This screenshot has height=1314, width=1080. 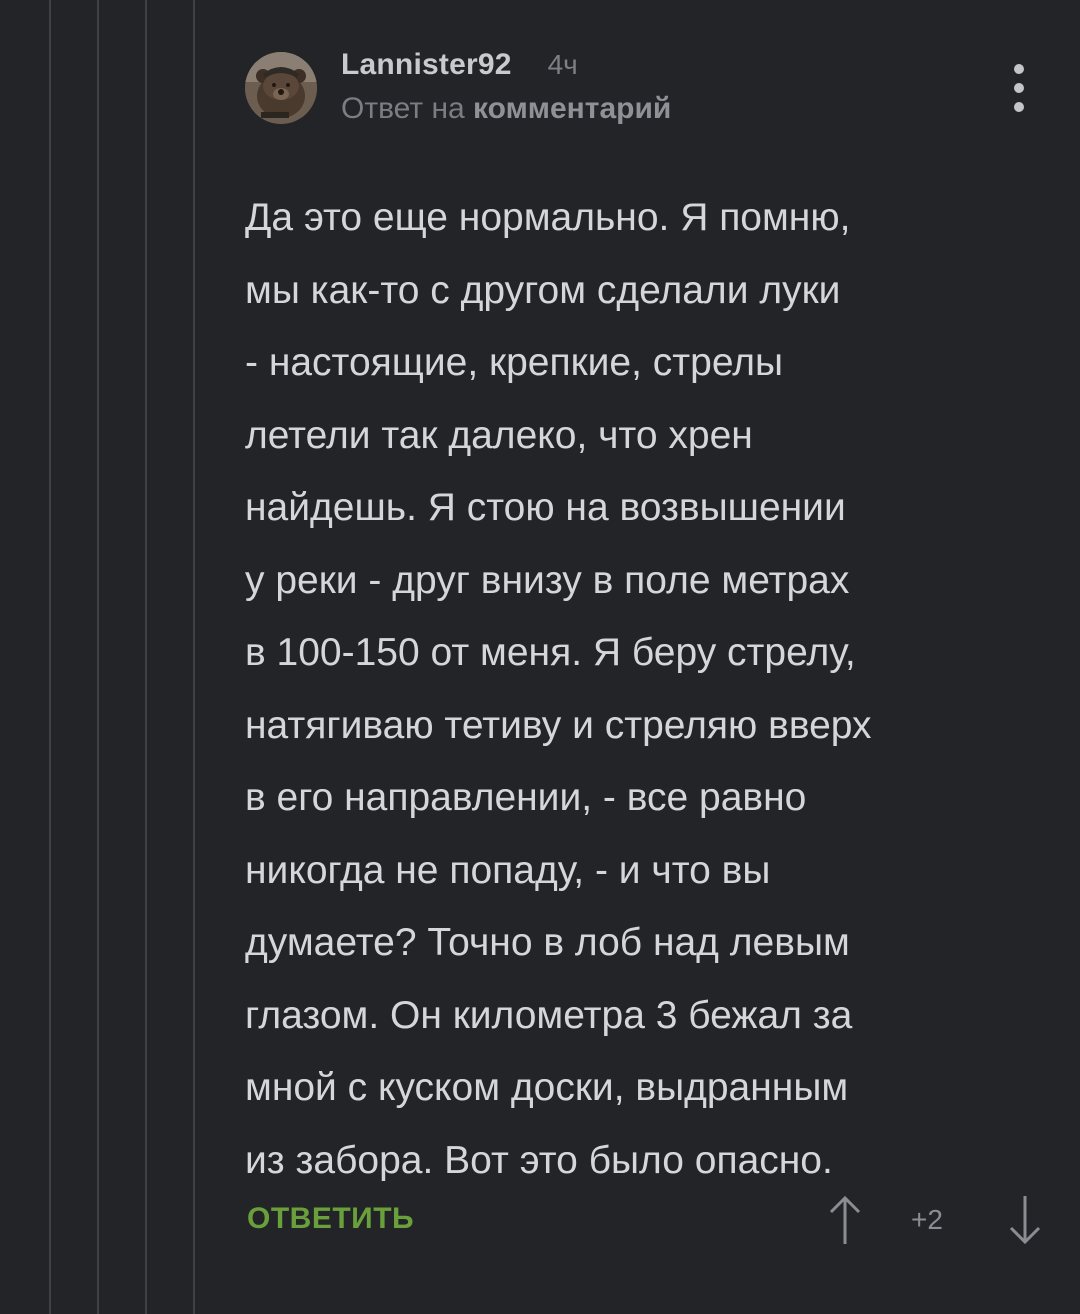 I want to click on comment-line: мы как-то с другом сделали луки, so click(x=543, y=290).